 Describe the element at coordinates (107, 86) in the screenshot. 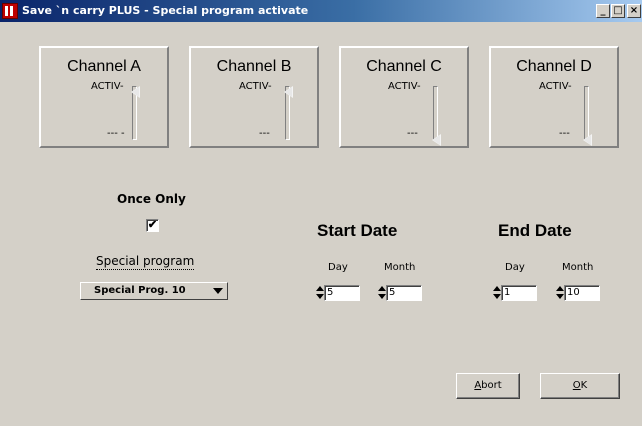

I see `channel-a-activ-label: ACTIV-` at that location.